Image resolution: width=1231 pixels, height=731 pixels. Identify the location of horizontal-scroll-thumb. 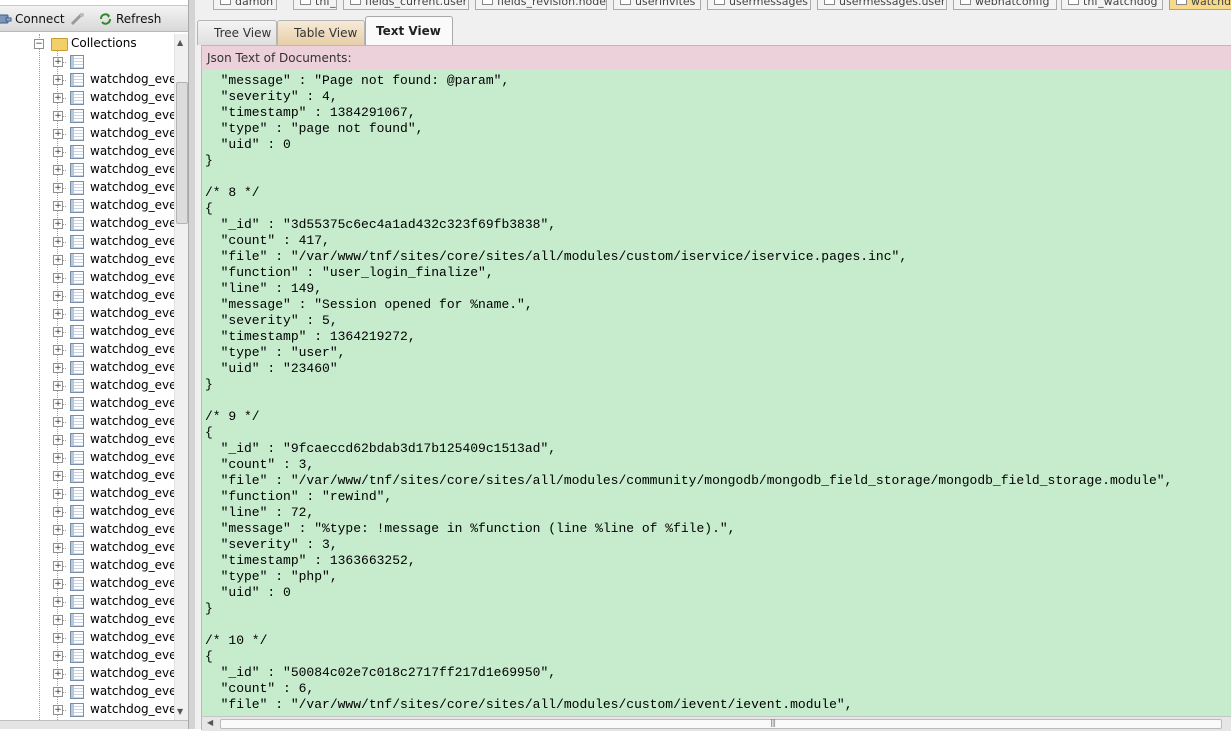
(721, 724).